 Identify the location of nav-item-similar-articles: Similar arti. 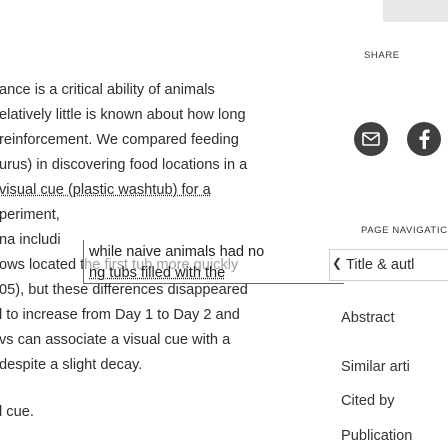
(375, 367).